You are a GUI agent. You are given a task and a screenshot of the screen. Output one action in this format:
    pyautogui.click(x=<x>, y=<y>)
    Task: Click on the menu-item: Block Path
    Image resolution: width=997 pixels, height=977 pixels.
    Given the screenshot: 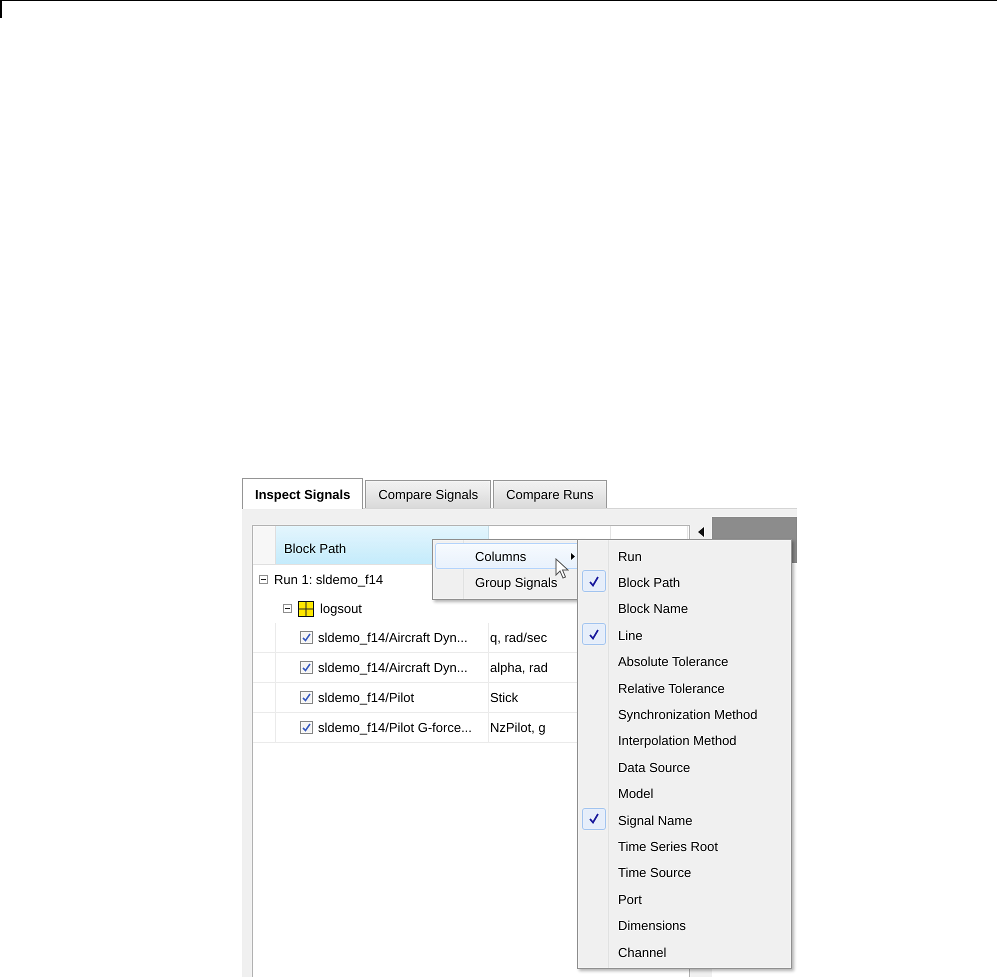 What is the action you would take?
    pyautogui.click(x=684, y=582)
    